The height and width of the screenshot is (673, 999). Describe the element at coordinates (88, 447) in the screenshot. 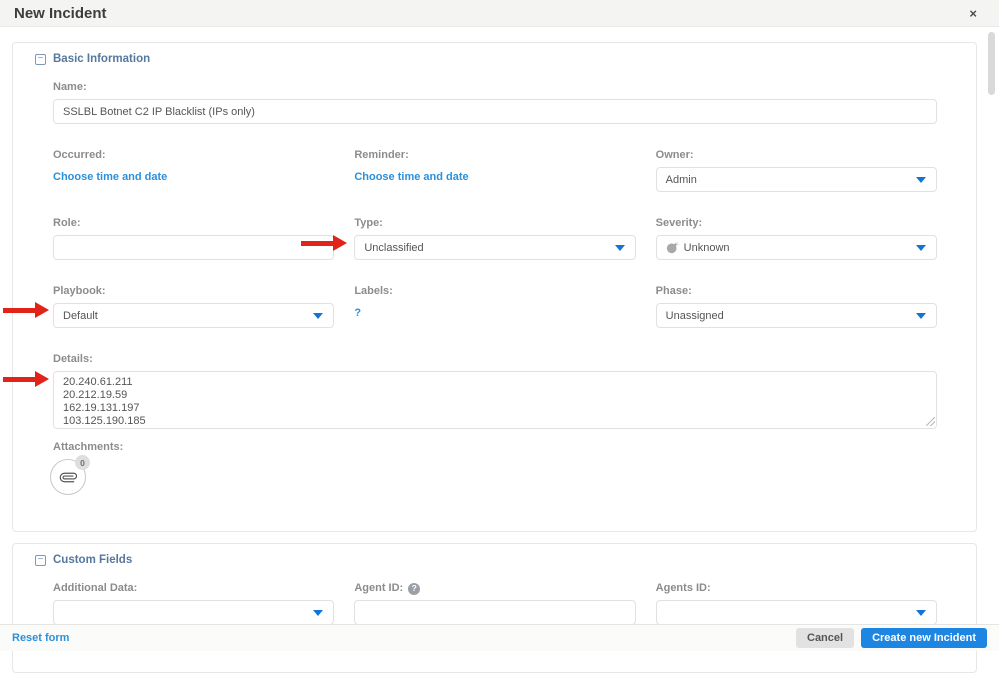

I see `attachments-label: Attachments:` at that location.